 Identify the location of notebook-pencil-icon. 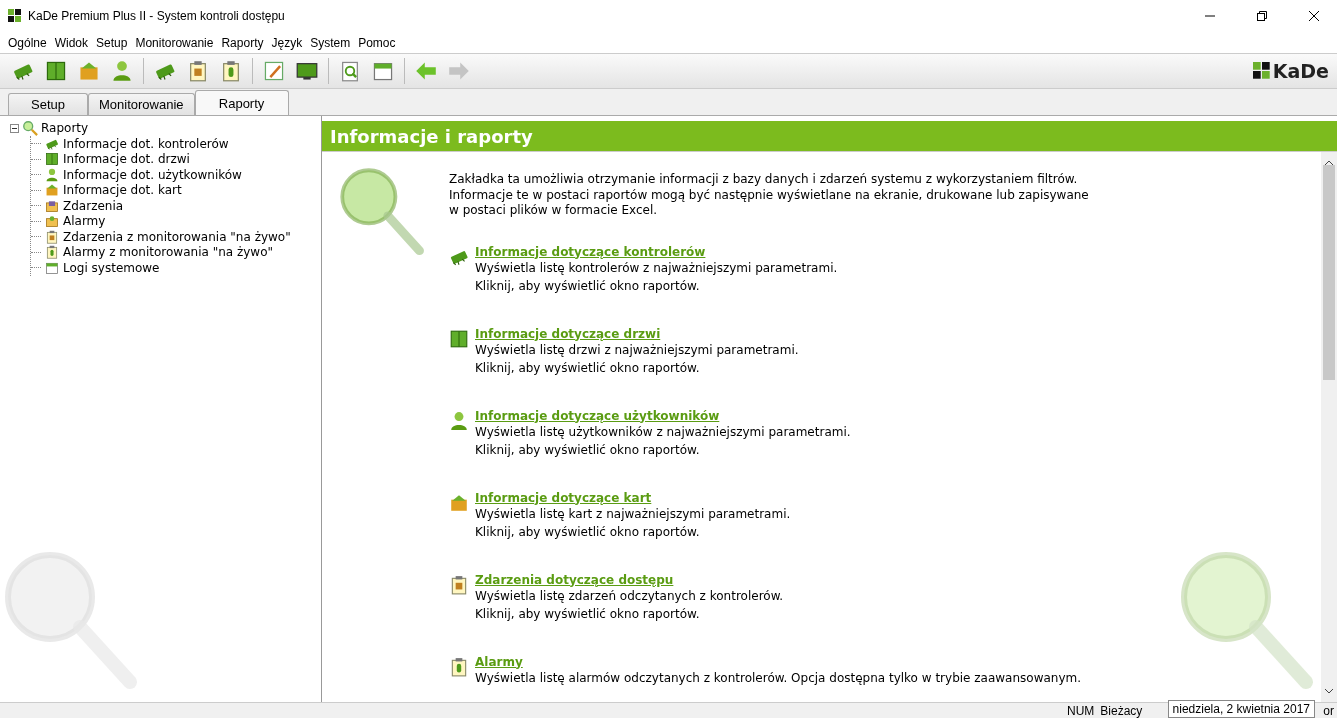
(274, 71).